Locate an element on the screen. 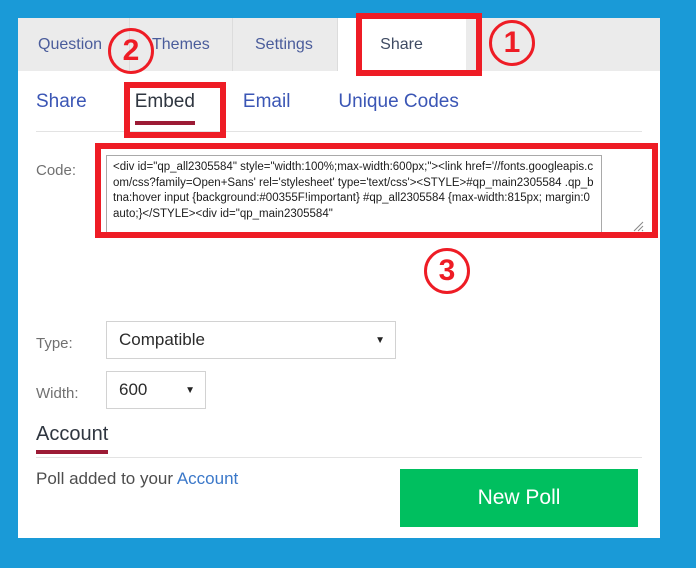  tab-question: Question is located at coordinates (74, 44).